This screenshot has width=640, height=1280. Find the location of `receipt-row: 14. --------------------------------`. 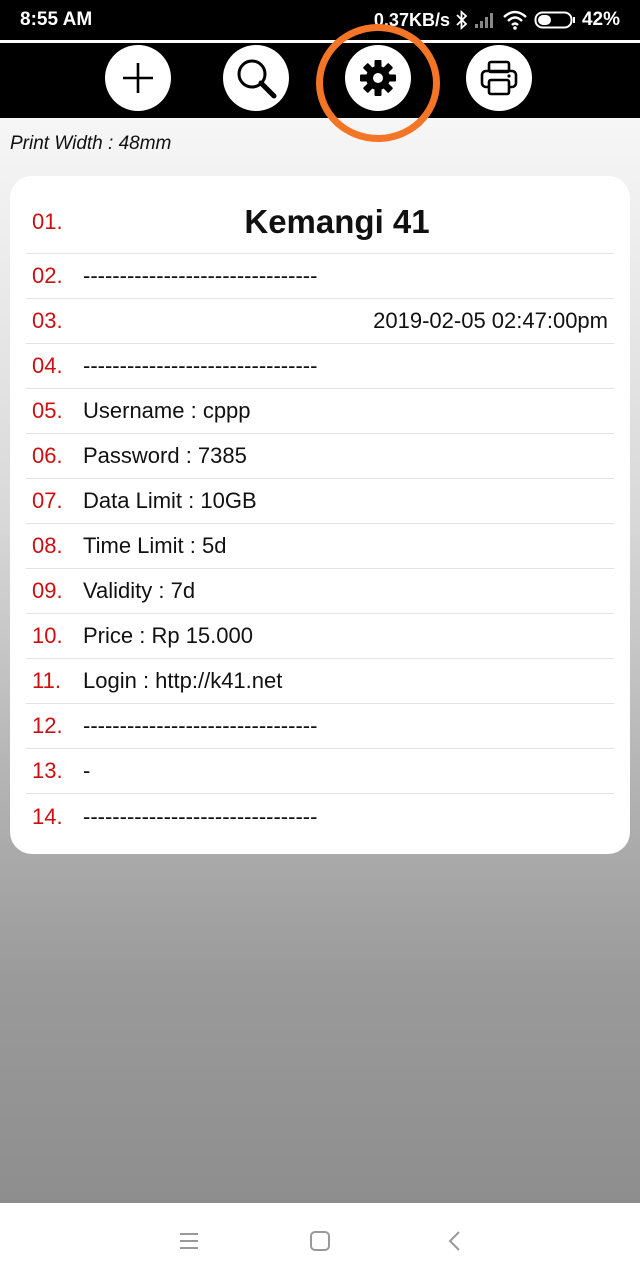

receipt-row: 14. -------------------------------- is located at coordinates (320, 816).